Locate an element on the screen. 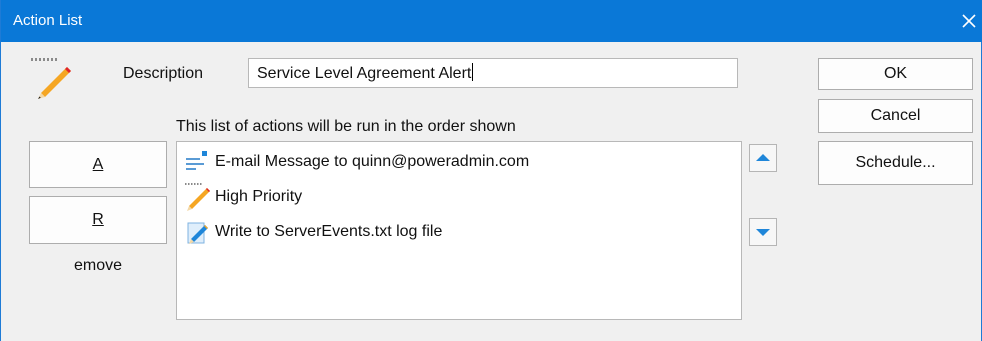  ok-button-label: OK is located at coordinates (895, 73).